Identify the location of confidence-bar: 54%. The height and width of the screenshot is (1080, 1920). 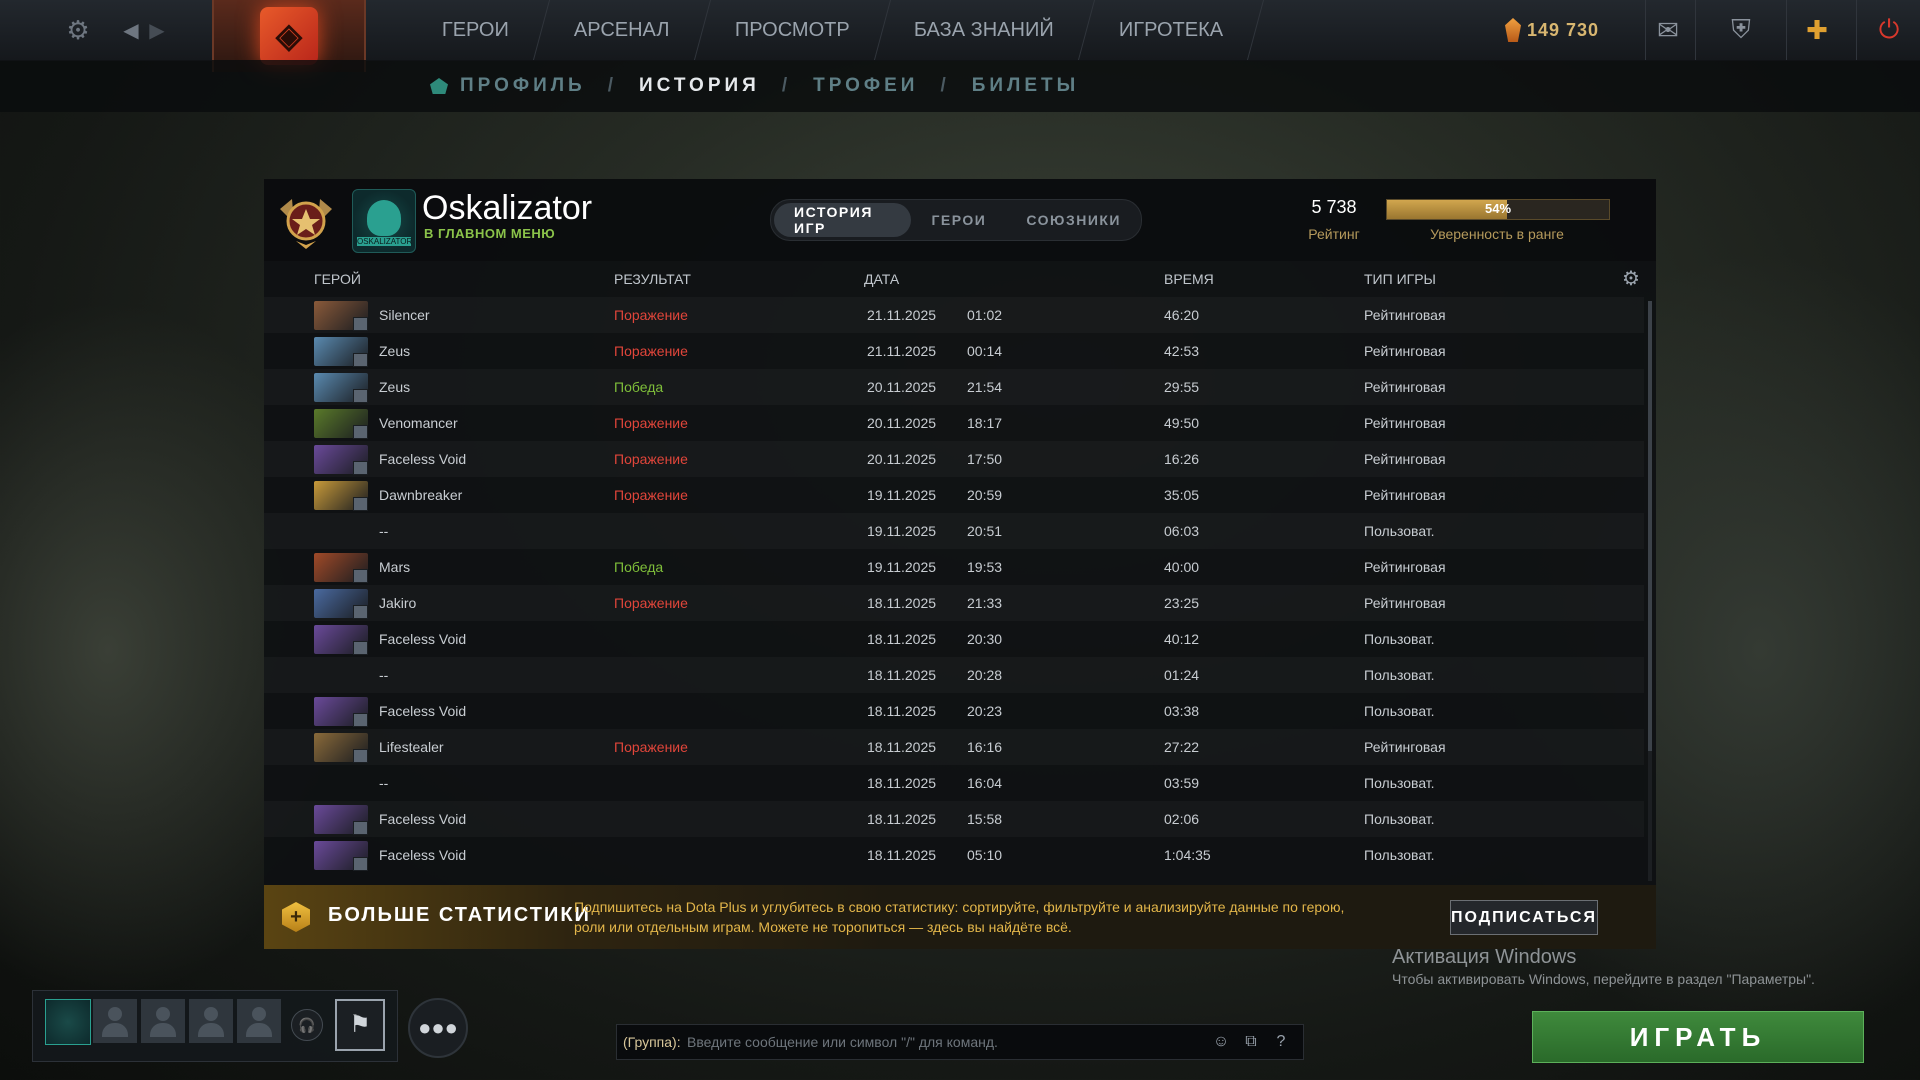
(1498, 209).